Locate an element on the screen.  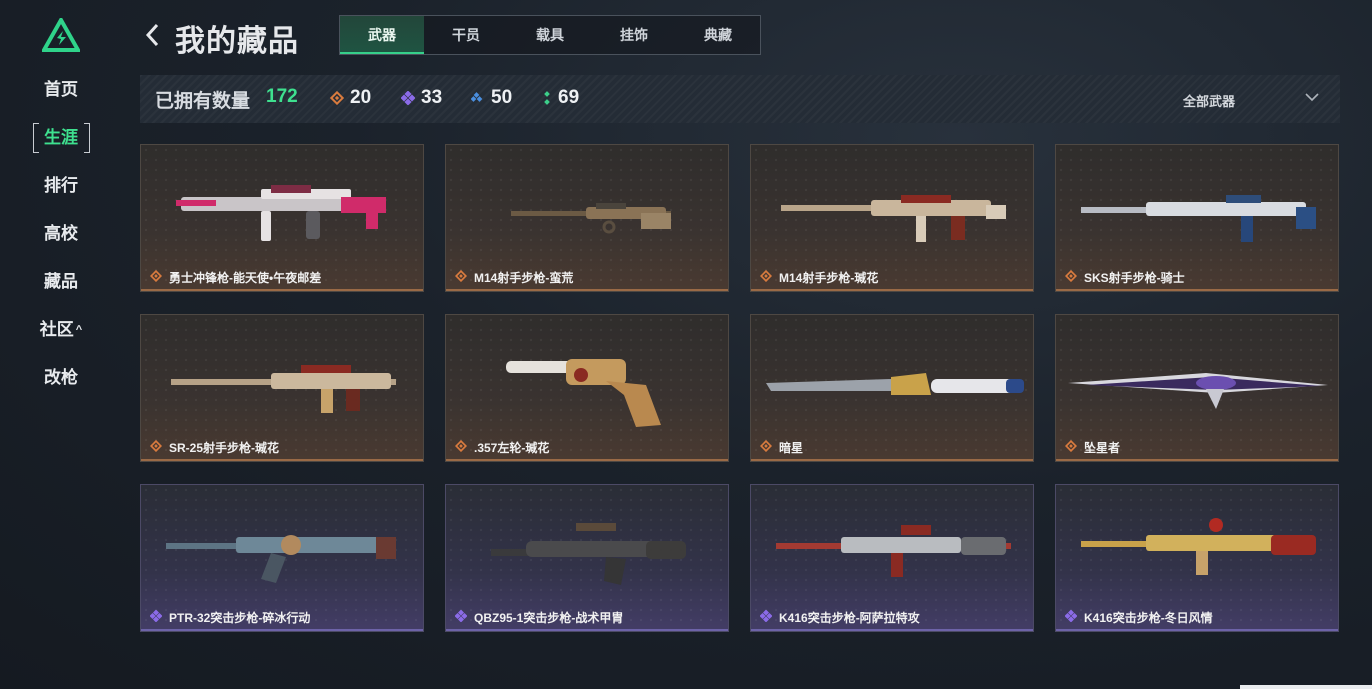
weapon-card: .357左轮-瑊花 is located at coordinates (587, 388).